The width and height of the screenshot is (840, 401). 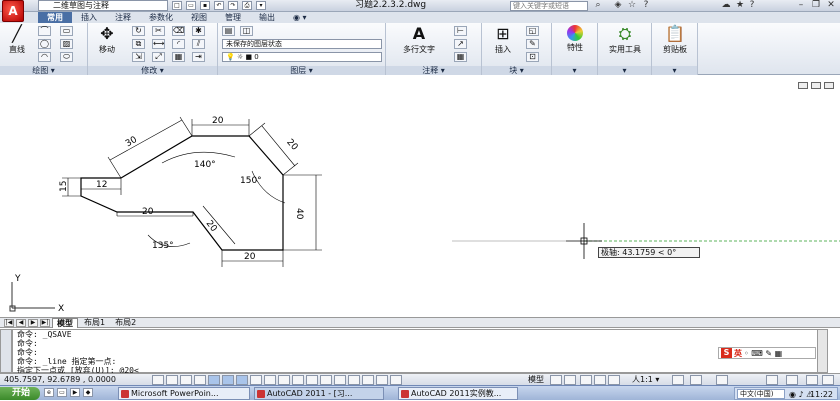 I want to click on new-icon: □, so click(x=177, y=5).